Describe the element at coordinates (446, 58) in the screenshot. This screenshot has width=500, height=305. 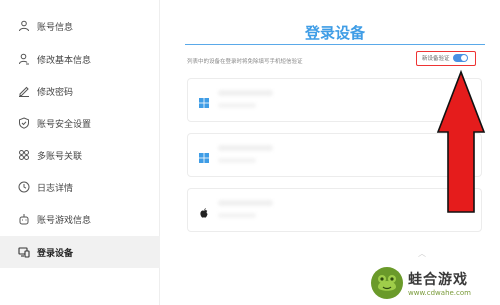
I see `highlight-box` at that location.